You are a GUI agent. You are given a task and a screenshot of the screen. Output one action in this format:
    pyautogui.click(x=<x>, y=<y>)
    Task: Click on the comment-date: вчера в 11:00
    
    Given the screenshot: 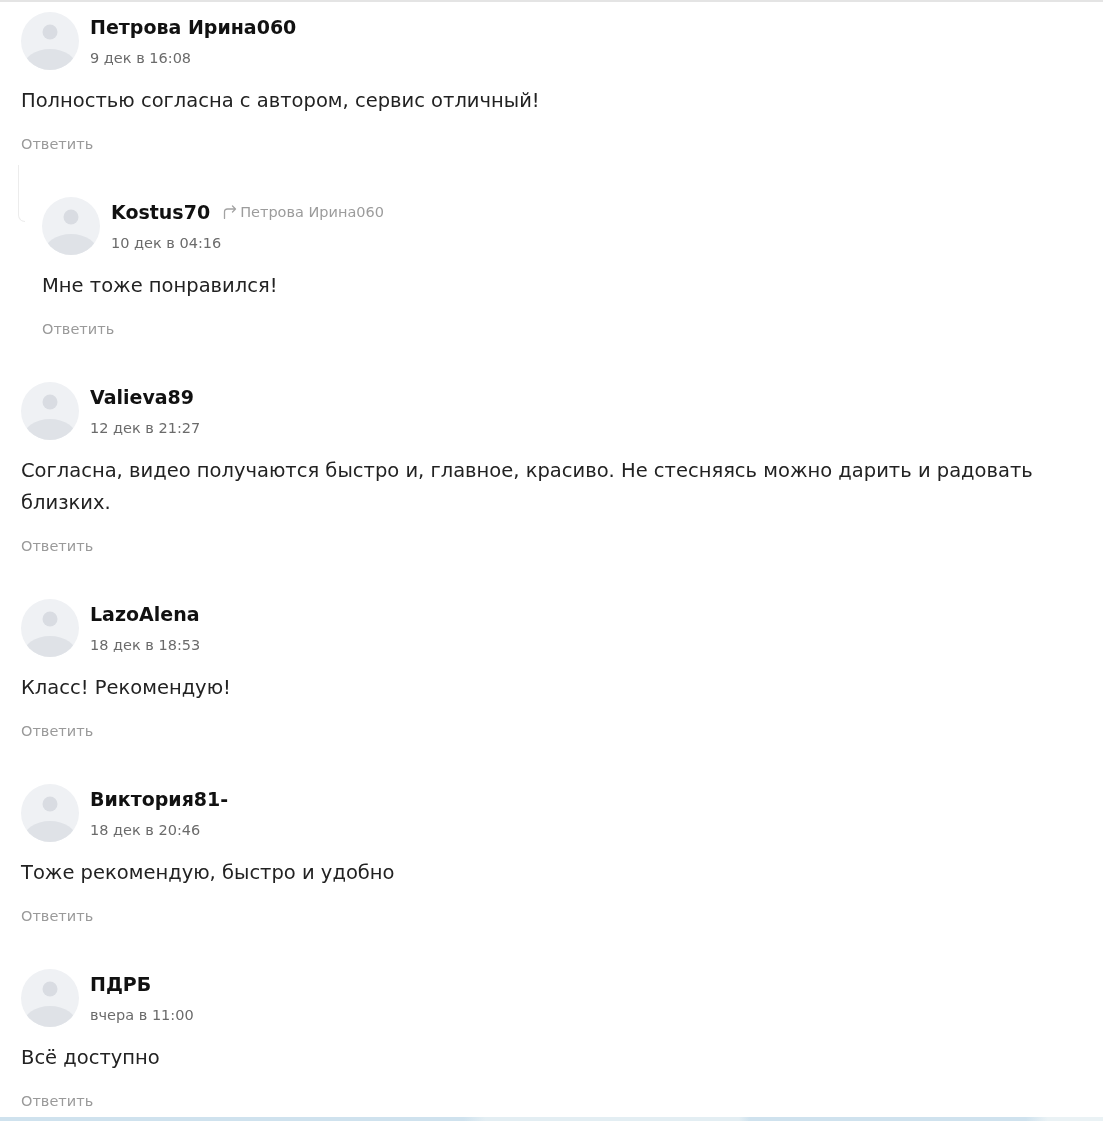 What is the action you would take?
    pyautogui.click(x=142, y=1015)
    